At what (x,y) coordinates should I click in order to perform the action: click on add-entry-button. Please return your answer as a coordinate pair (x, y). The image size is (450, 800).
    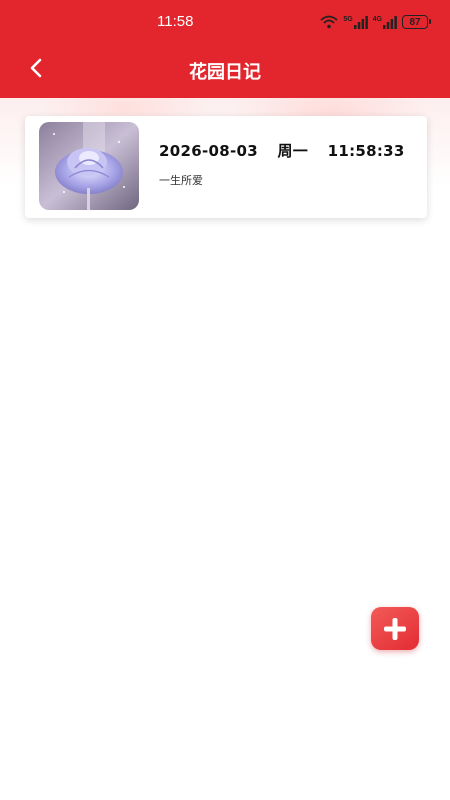
    Looking at the image, I should click on (395, 628).